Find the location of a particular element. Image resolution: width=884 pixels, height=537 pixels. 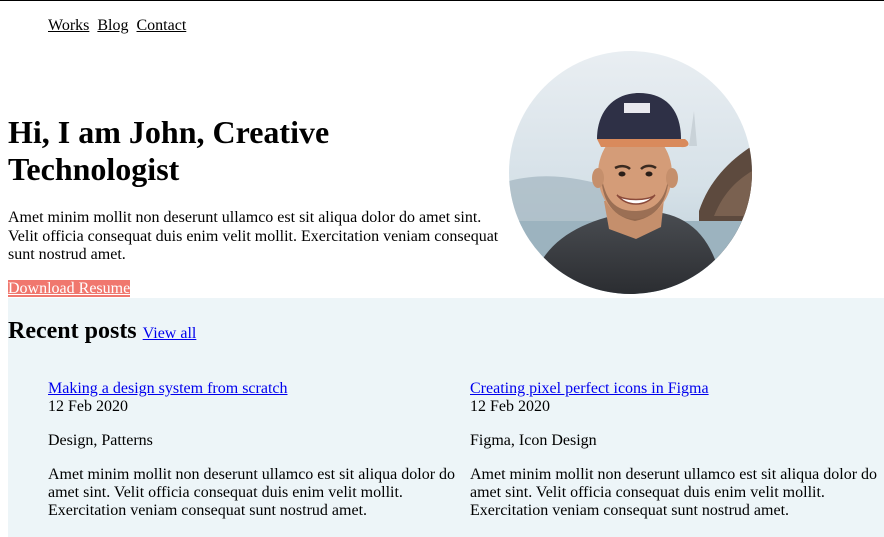

post-tags: Figma, Icon Design is located at coordinates (533, 440).